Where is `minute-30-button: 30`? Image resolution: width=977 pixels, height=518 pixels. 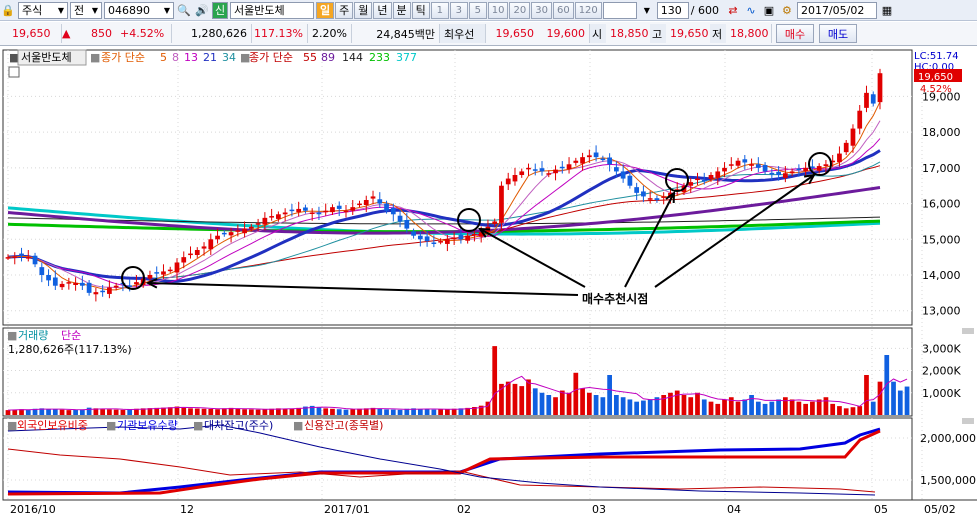 minute-30-button: 30 is located at coordinates (541, 10).